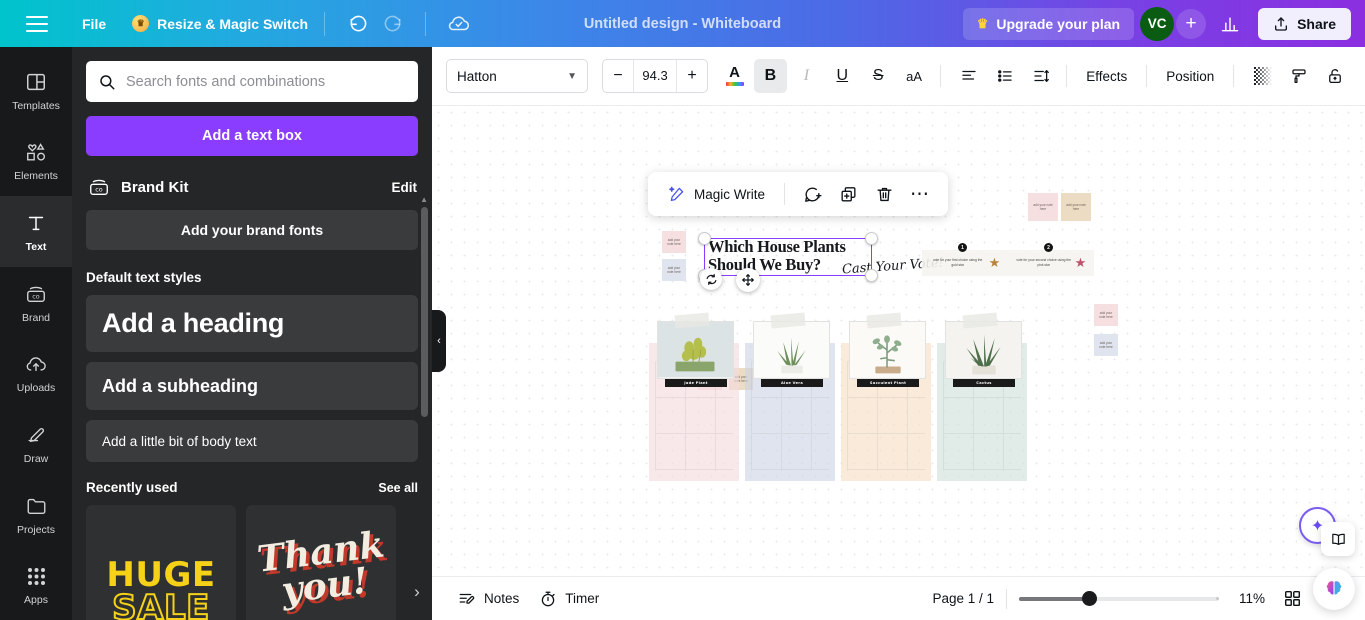  What do you see at coordinates (748, 280) in the screenshot?
I see `move-handle-icon` at bounding box center [748, 280].